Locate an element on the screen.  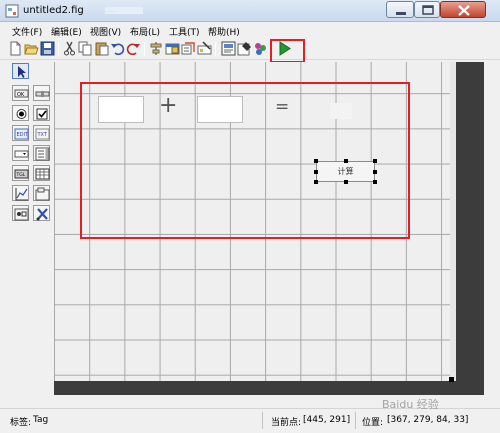
radio-button-icon is located at coordinates (21, 114).